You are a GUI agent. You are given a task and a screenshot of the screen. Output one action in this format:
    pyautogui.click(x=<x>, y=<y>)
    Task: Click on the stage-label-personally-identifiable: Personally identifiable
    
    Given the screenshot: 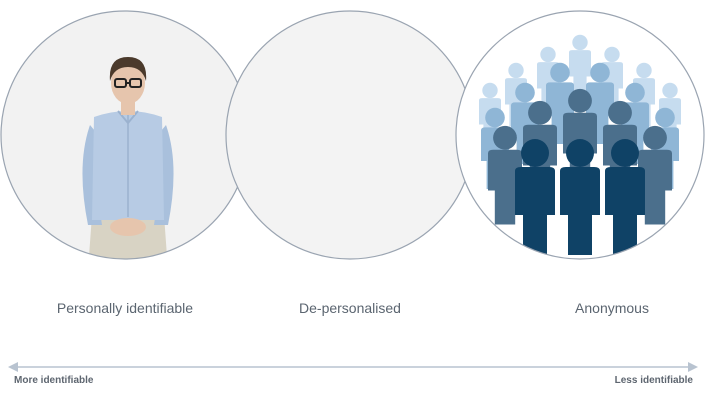 What is the action you would take?
    pyautogui.click(x=125, y=308)
    